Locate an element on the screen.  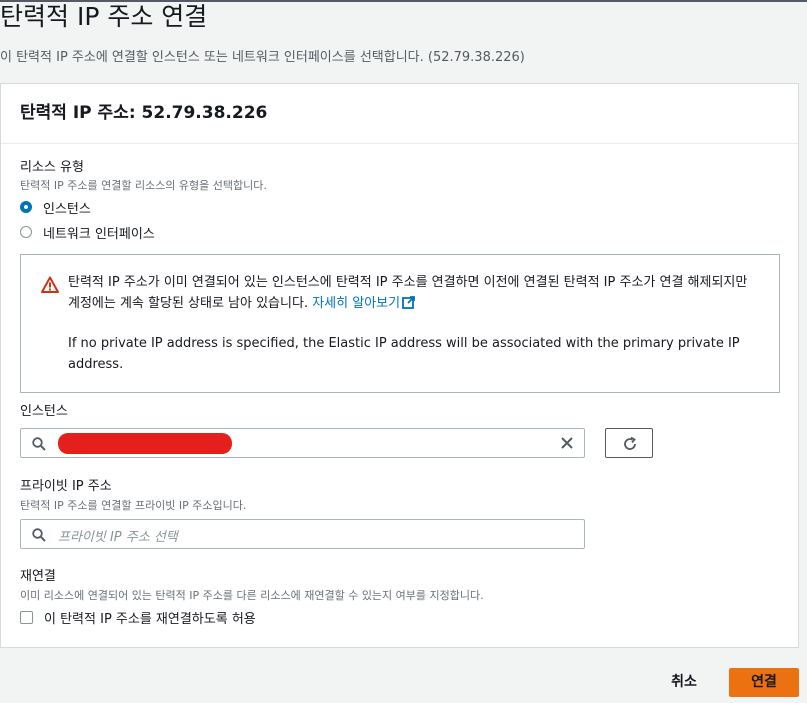
radio-instance: 인스턴스 is located at coordinates (55, 207).